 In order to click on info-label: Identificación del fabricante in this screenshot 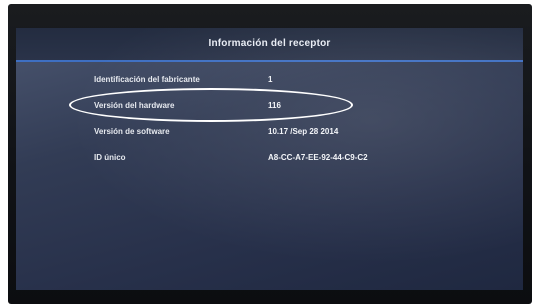, I will do `click(147, 79)`.